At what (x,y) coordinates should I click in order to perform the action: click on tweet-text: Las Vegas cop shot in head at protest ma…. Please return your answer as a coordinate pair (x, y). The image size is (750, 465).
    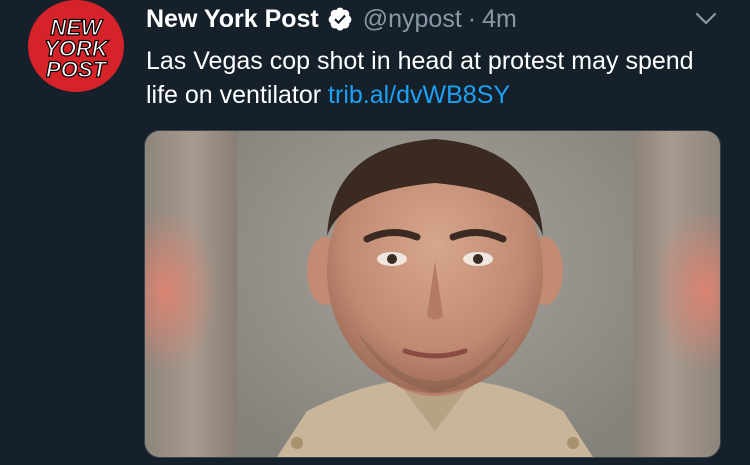
    Looking at the image, I should click on (436, 78).